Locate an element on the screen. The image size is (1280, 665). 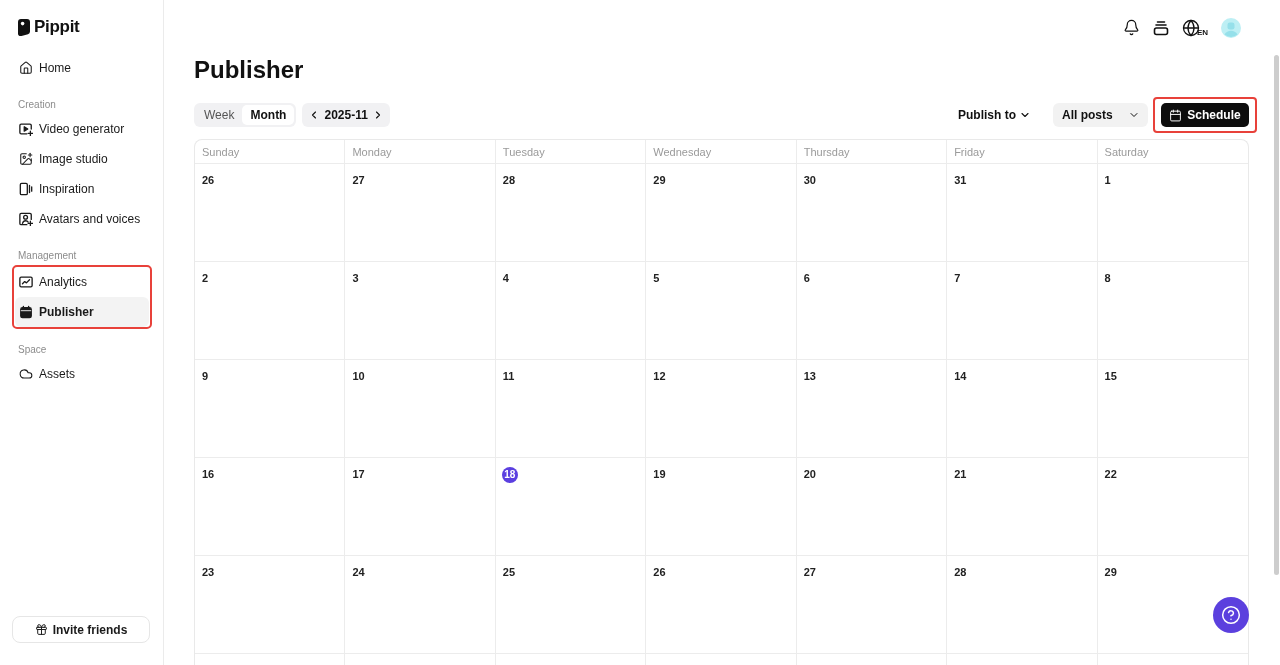
section-label: Creation is located at coordinates (37, 105).